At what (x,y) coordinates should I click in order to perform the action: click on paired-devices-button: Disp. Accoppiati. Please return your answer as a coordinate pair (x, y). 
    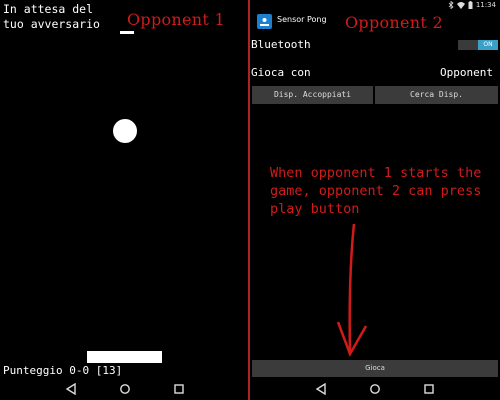
    Looking at the image, I should click on (312, 95).